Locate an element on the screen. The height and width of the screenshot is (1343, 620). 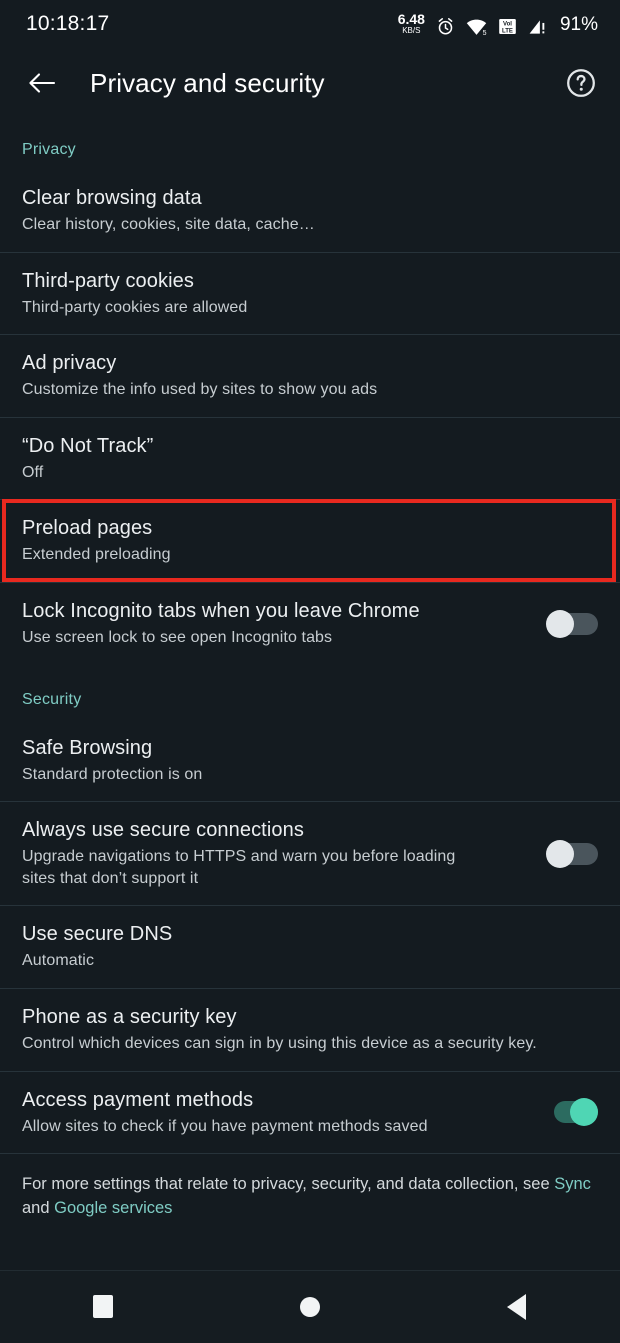
help-button is located at coordinates (581, 83).